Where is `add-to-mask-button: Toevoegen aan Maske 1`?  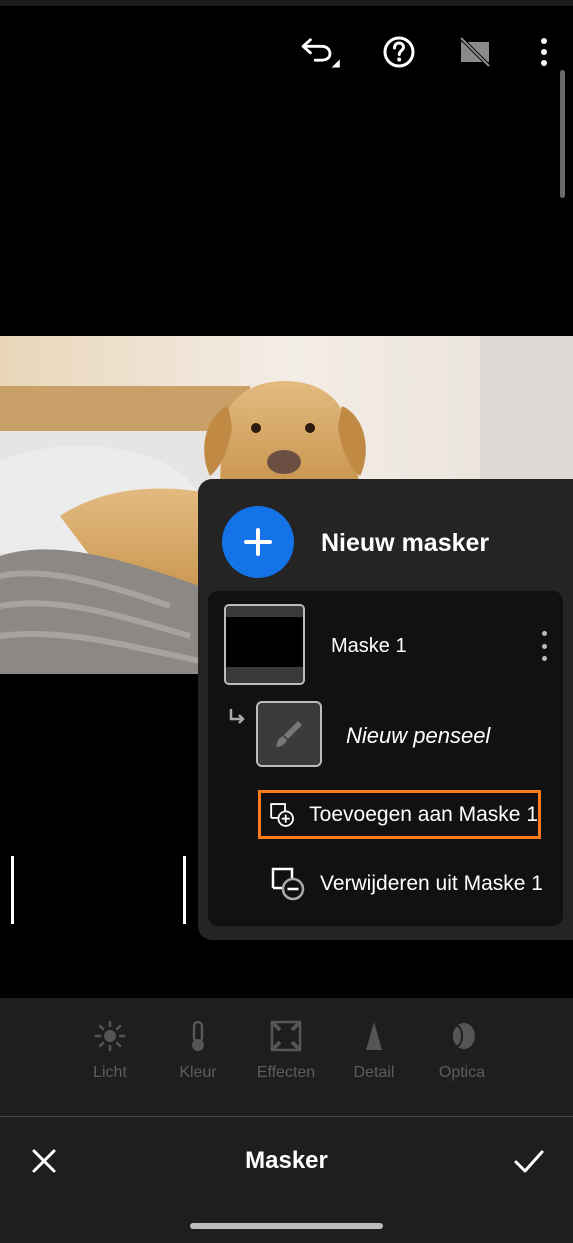 add-to-mask-button: Toevoegen aan Maske 1 is located at coordinates (399, 814).